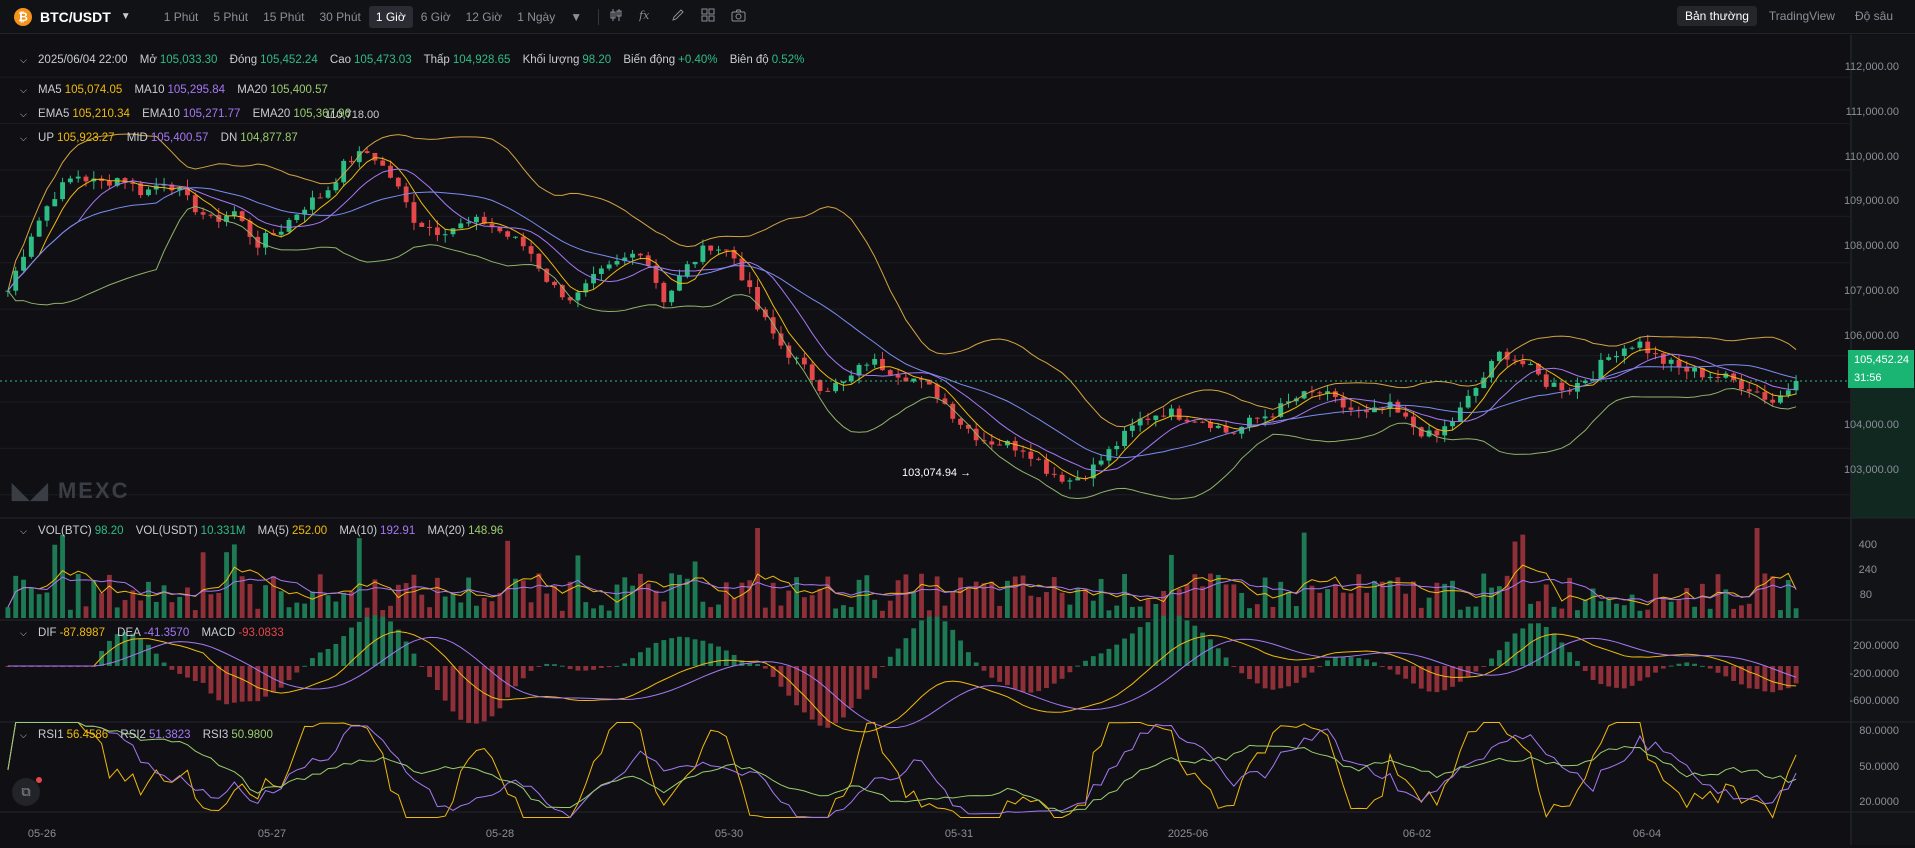 The image size is (1915, 848). What do you see at coordinates (230, 17) in the screenshot?
I see `timeframe-5m: 5 Phút` at bounding box center [230, 17].